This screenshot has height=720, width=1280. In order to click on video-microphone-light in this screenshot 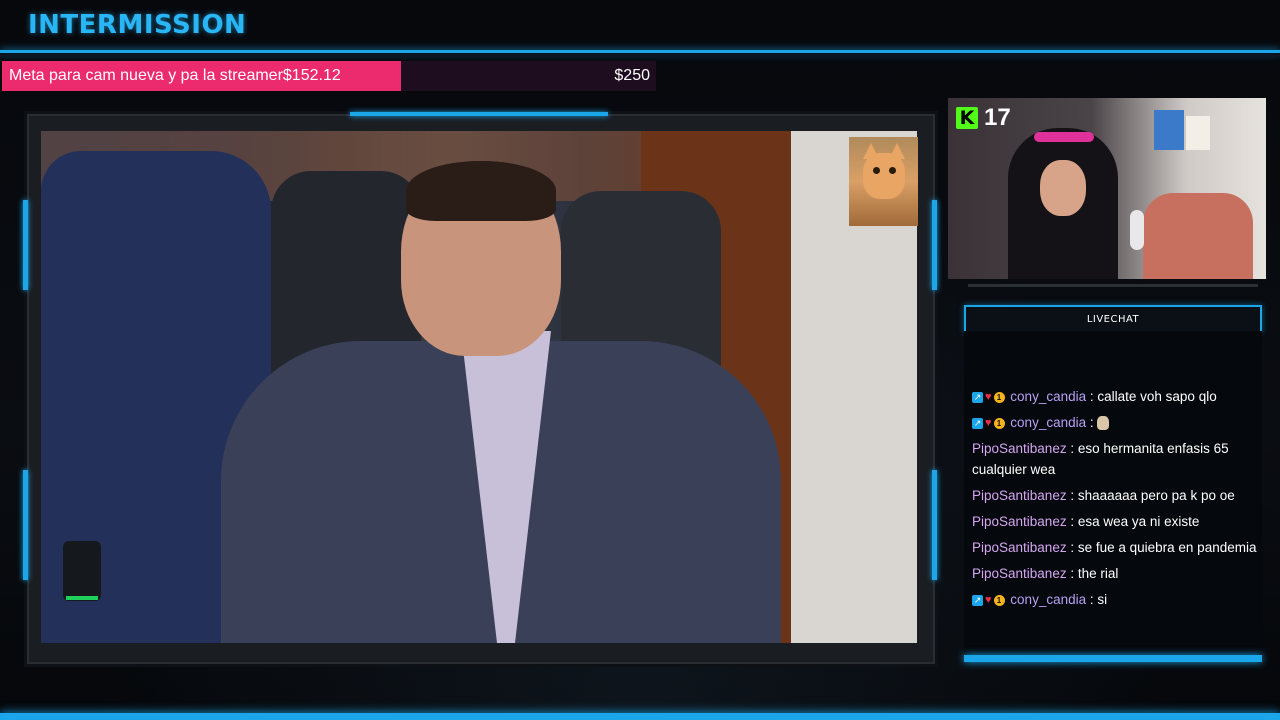, I will do `click(82, 598)`.